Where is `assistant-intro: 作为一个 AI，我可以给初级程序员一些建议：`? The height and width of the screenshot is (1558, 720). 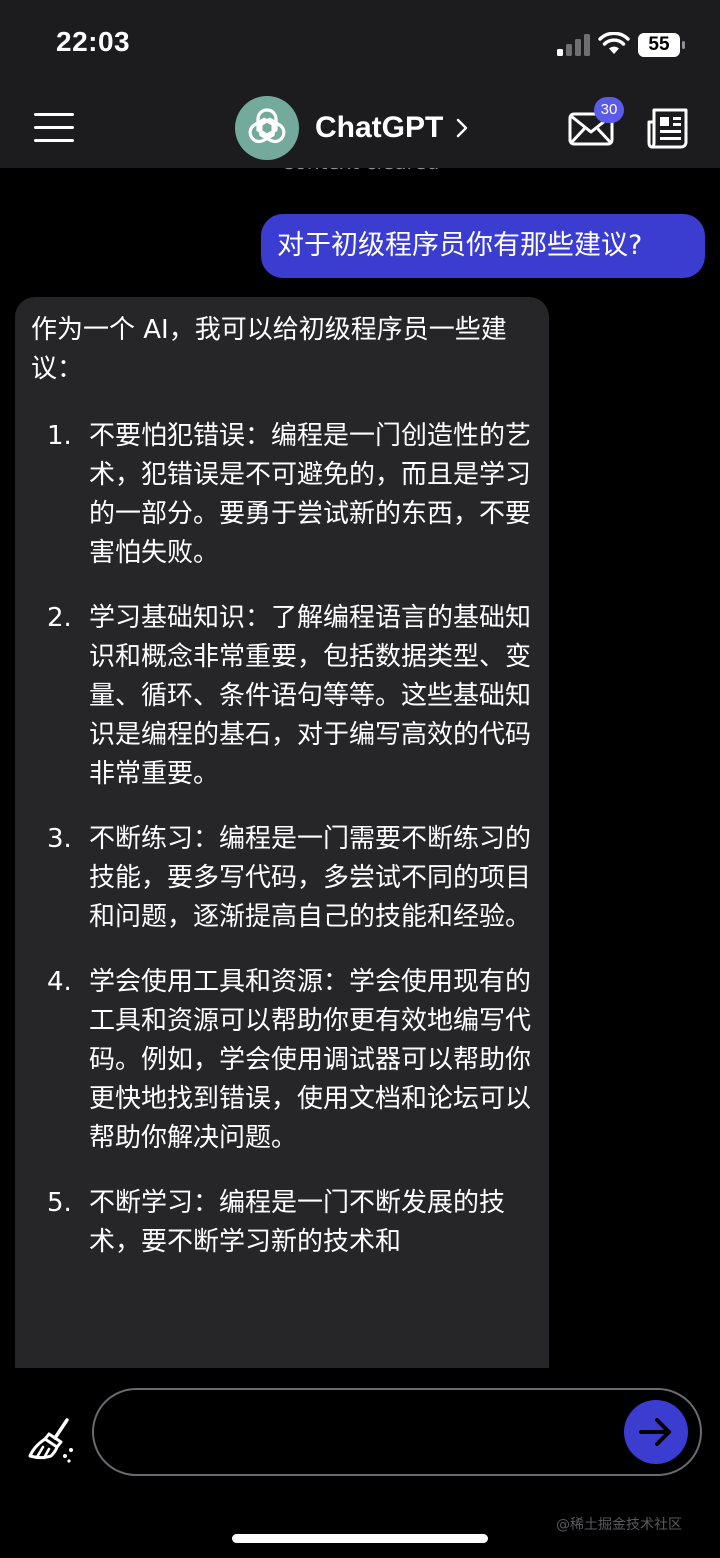
assistant-intro: 作为一个 AI，我可以给初级程序员一些建议： is located at coordinates (269, 349).